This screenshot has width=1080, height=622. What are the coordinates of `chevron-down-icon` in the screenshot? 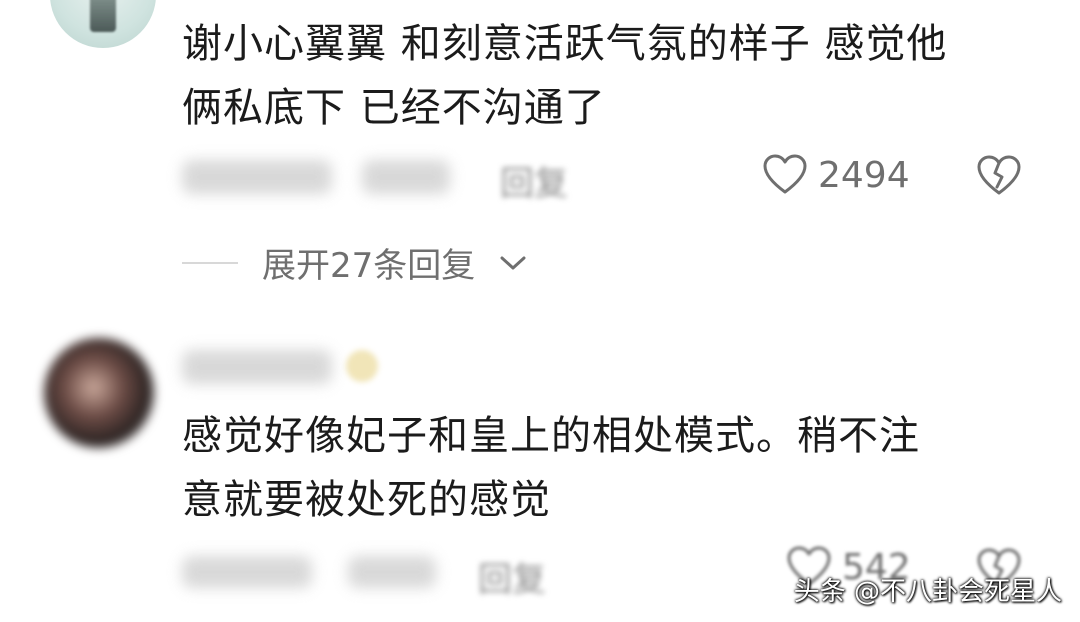 It's located at (513, 263).